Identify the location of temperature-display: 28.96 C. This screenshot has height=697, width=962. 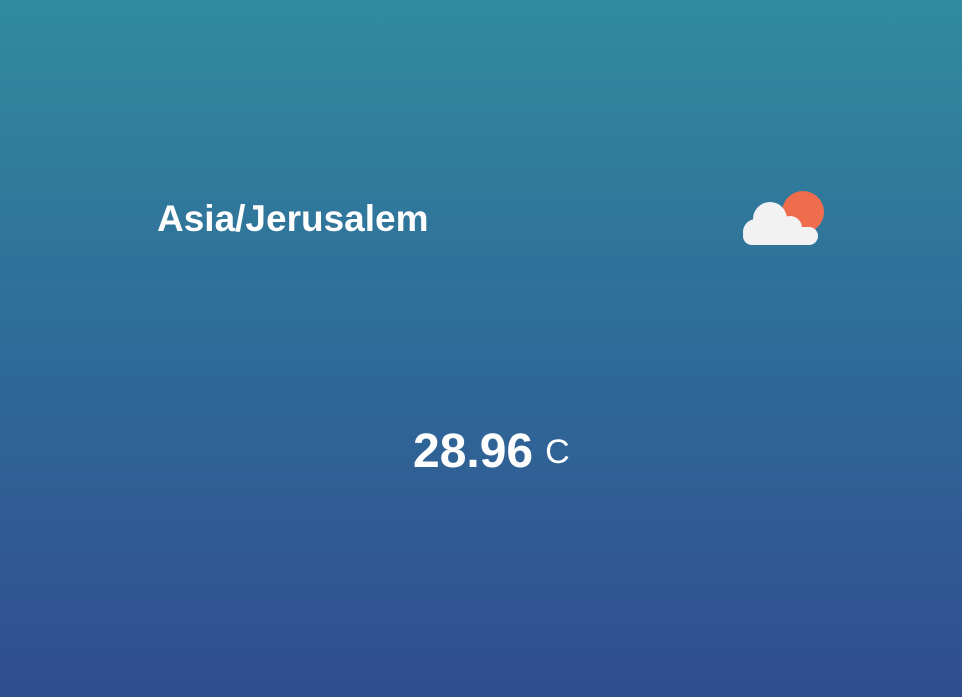
(491, 452).